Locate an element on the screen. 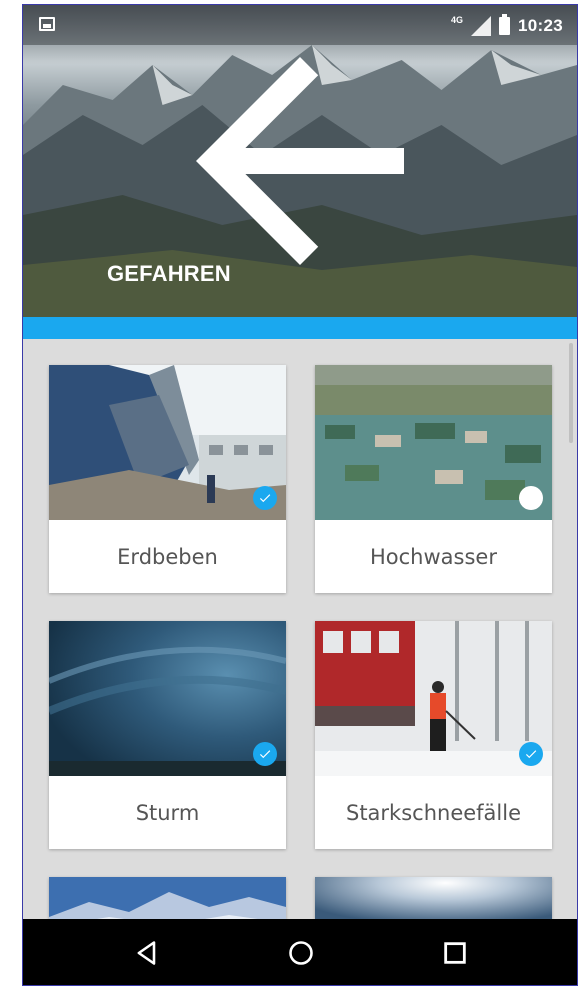  unselected-check-icon is located at coordinates (531, 498).